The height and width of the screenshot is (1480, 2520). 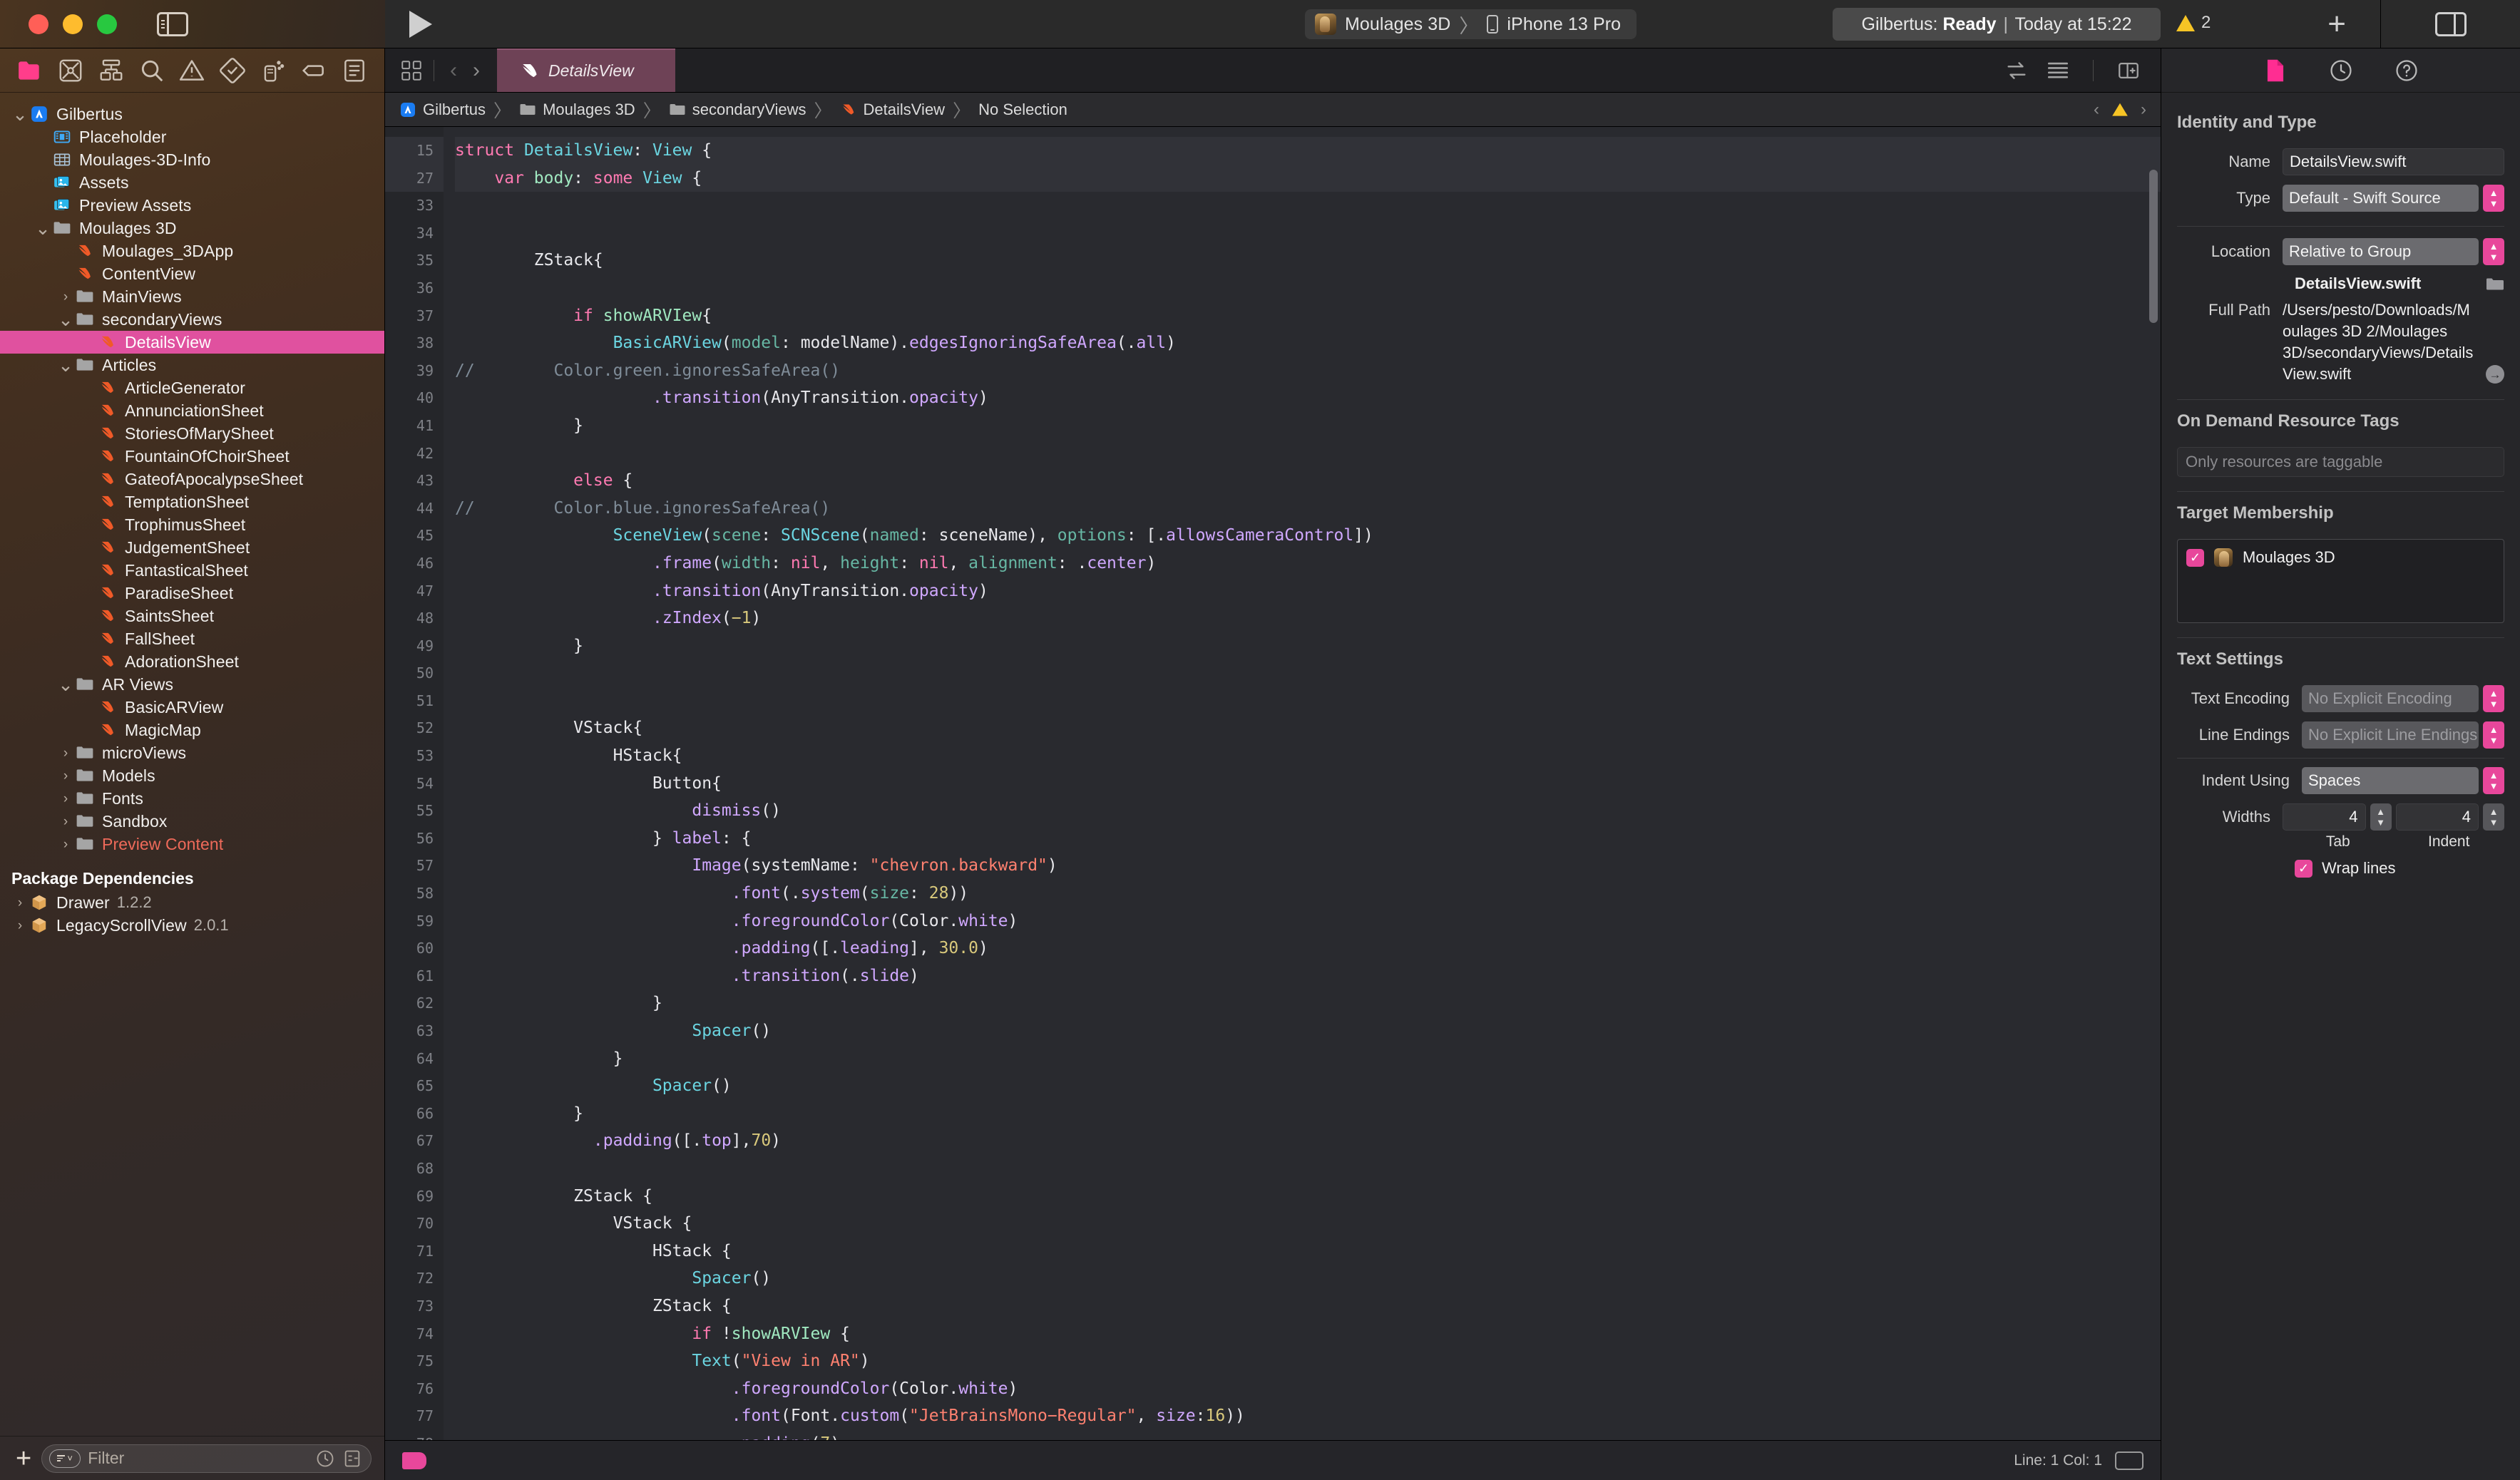 What do you see at coordinates (586, 70) in the screenshot?
I see `tab-detailsview: DetailsView` at bounding box center [586, 70].